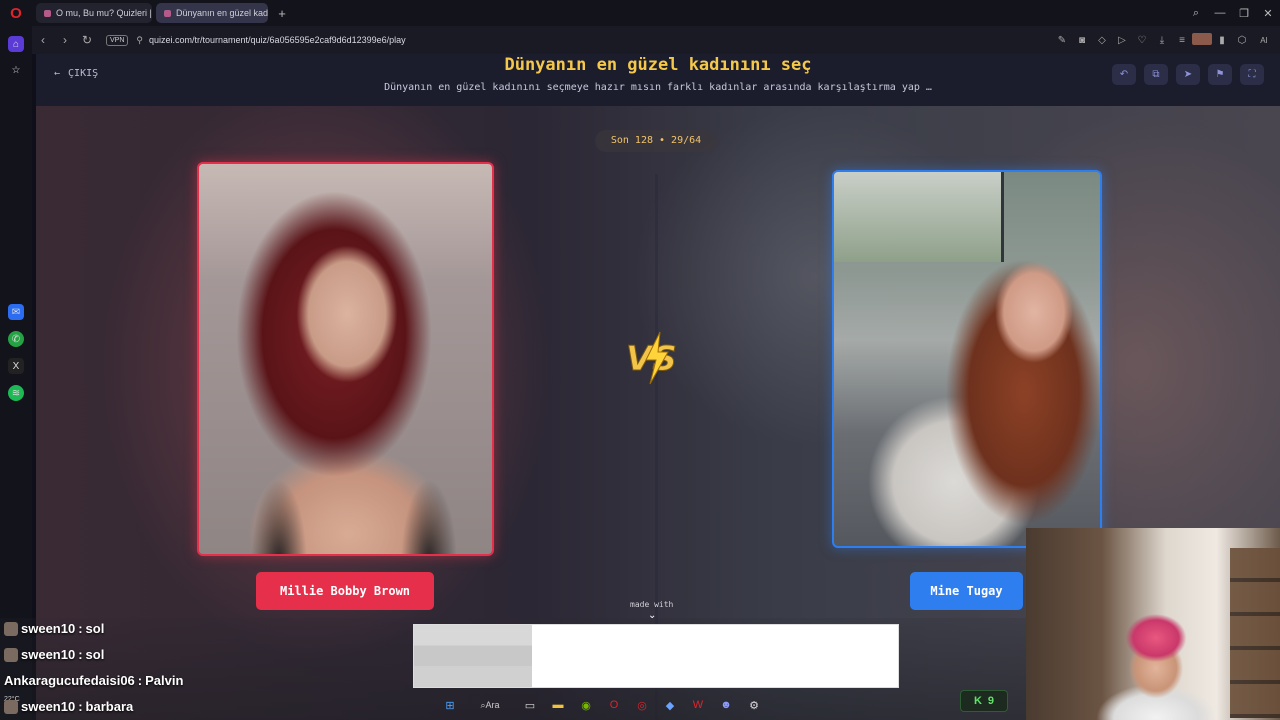 This screenshot has width=1280, height=720. Describe the element at coordinates (530, 705) in the screenshot. I see `task-view-icon: ▭` at that location.